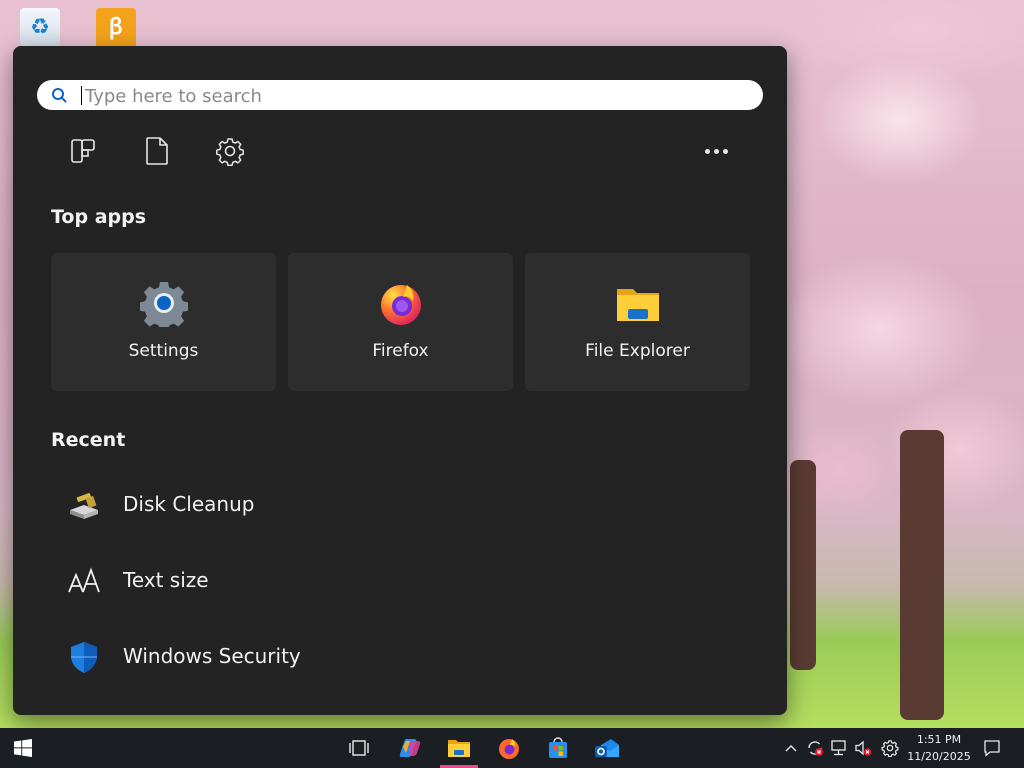 The image size is (1024, 768). Describe the element at coordinates (84, 657) in the screenshot. I see `shield-icon` at that location.